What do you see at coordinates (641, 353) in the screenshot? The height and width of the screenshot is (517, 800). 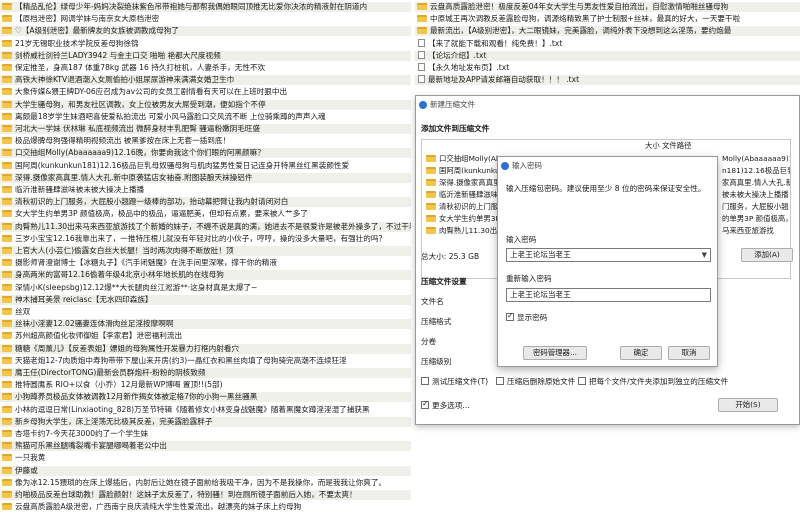 I see `ok-button: 确定` at bounding box center [641, 353].